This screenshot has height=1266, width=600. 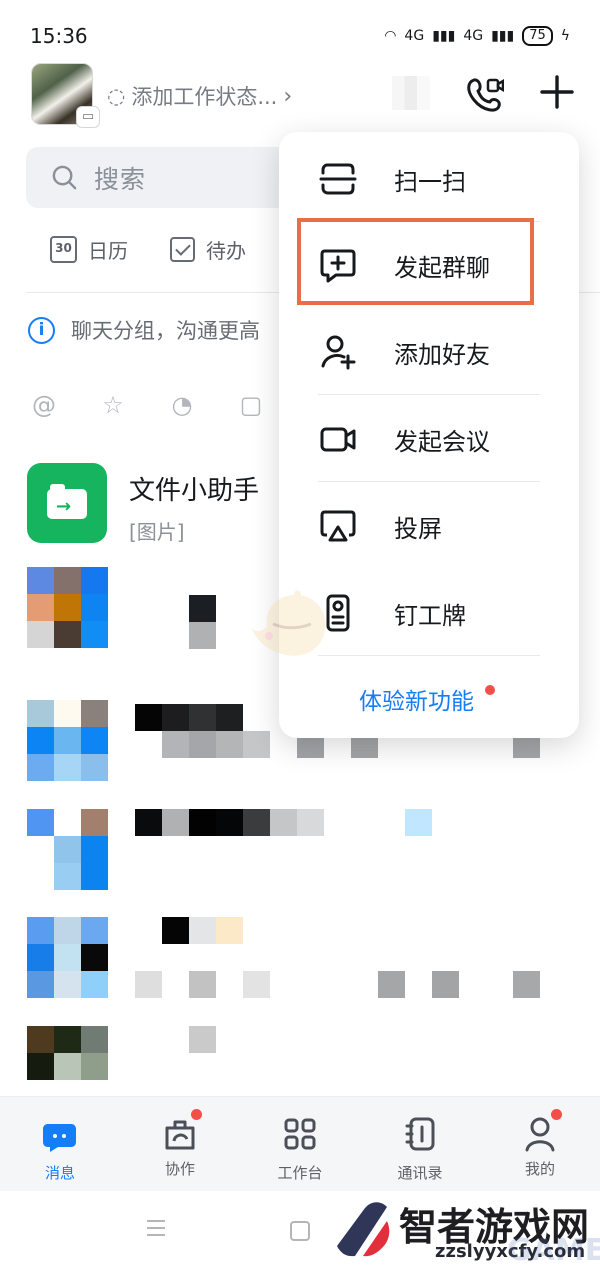 What do you see at coordinates (539, 1169) in the screenshot?
I see `nav-label: 我的` at bounding box center [539, 1169].